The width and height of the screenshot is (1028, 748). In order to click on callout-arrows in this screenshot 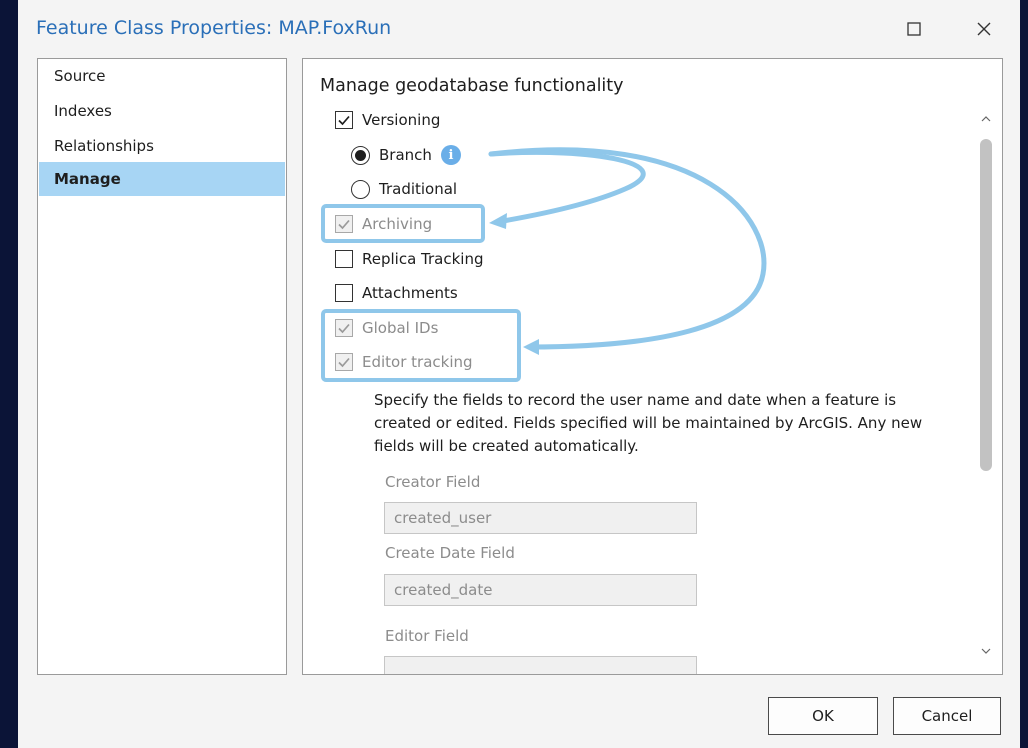, I will do `click(627, 251)`.